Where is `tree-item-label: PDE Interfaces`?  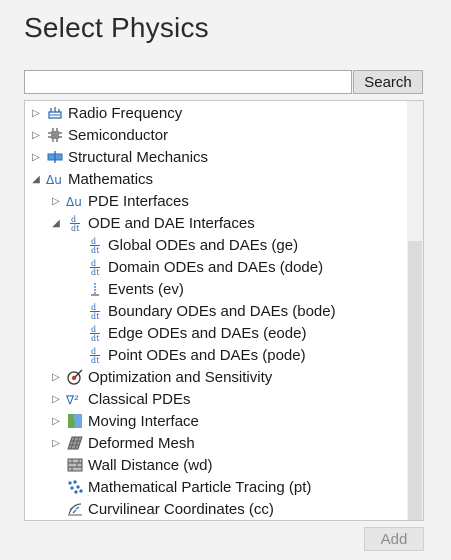 tree-item-label: PDE Interfaces is located at coordinates (138, 201).